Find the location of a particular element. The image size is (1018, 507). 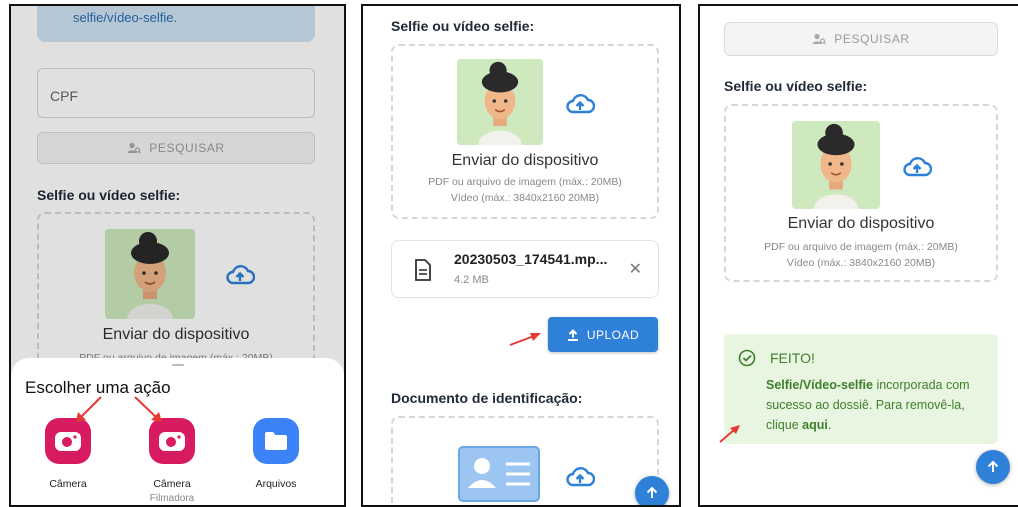

info-banner: selfie/vídeo-selfie. is located at coordinates (176, 24).